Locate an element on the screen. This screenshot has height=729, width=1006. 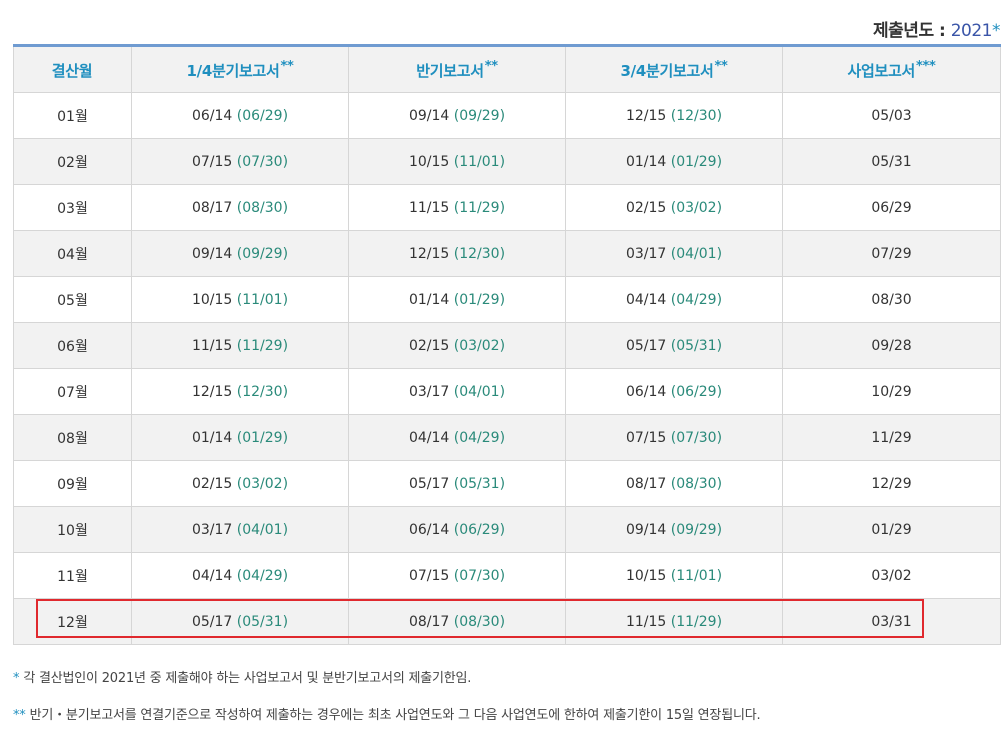
q3-deadline-cell: 08/17 (08/30) is located at coordinates (674, 483).